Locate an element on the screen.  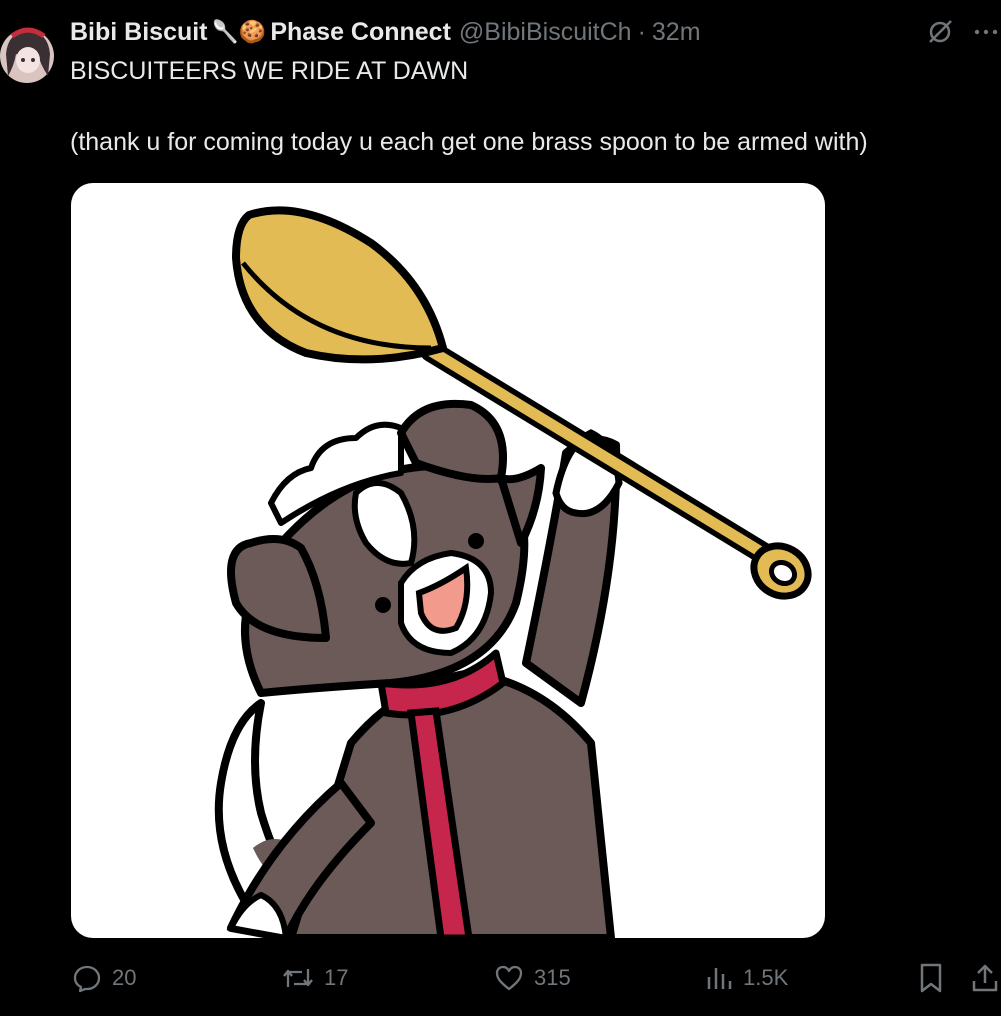
views-button: 1.5K is located at coordinates (746, 978).